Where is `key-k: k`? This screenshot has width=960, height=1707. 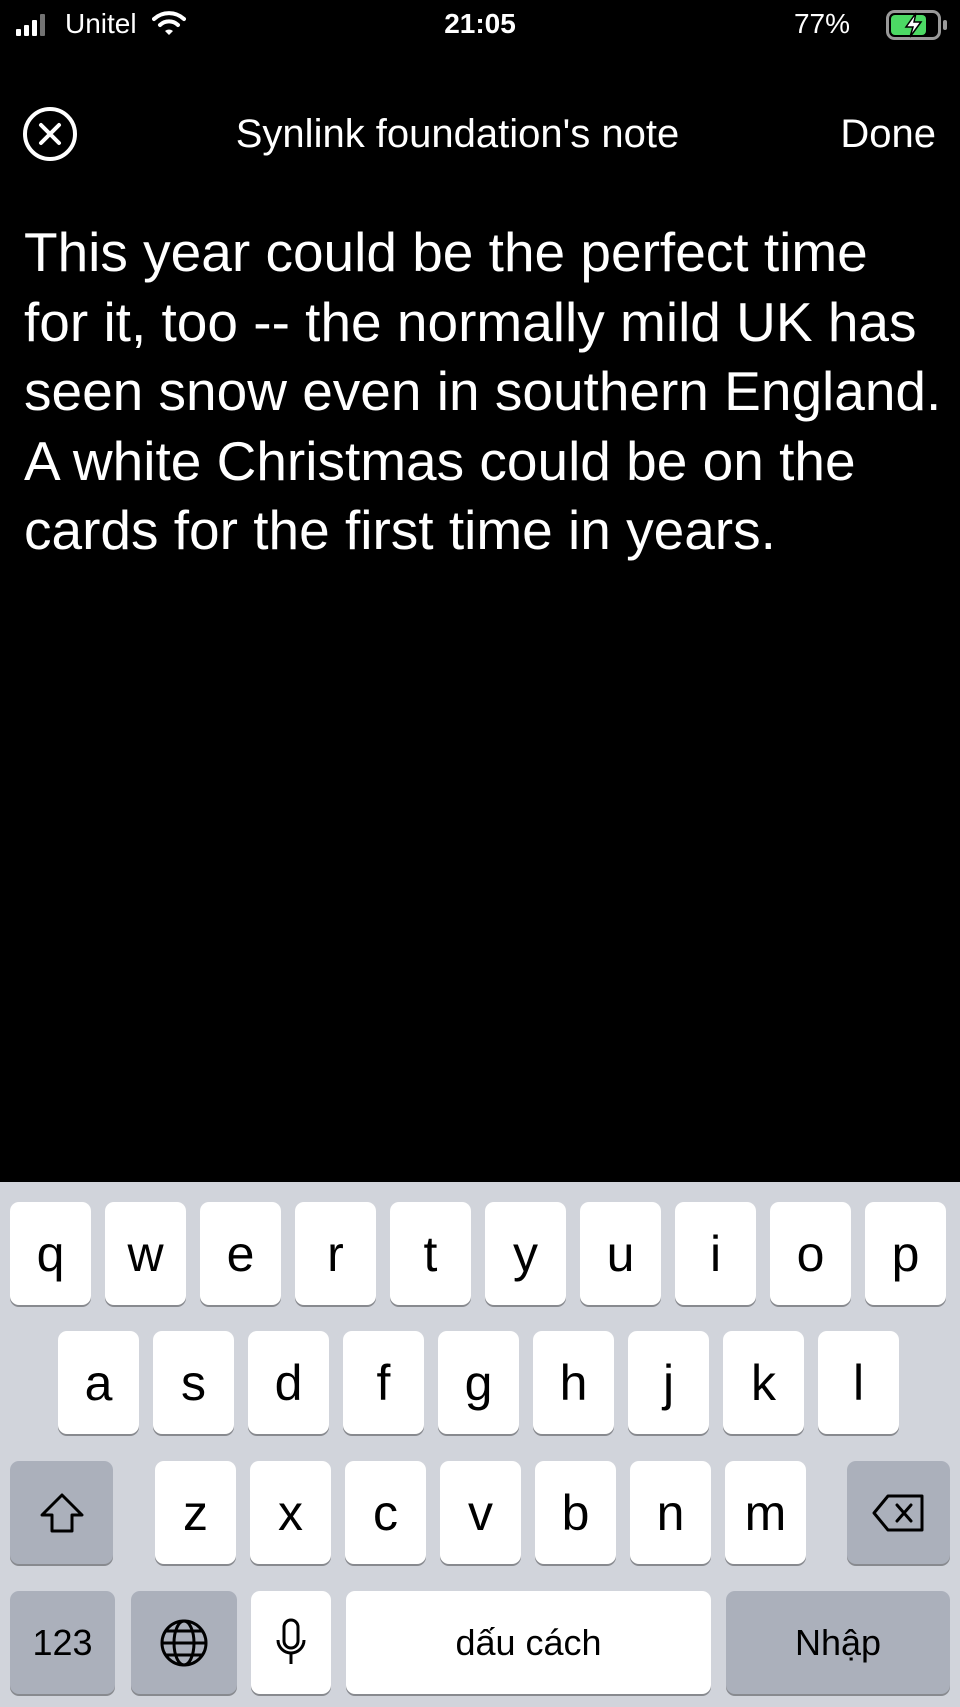
key-k: k is located at coordinates (763, 1382).